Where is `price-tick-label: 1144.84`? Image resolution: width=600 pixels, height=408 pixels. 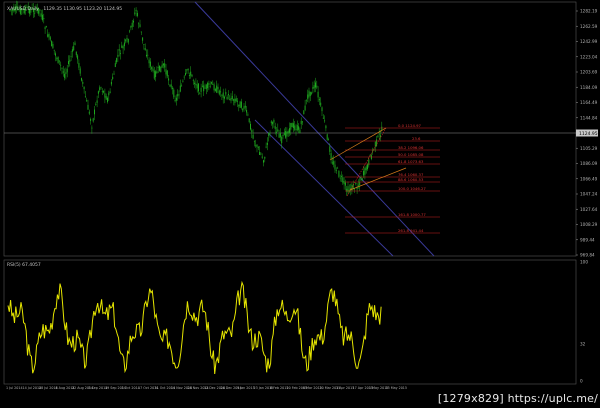 price-tick-label: 1144.84 is located at coordinates (589, 117).